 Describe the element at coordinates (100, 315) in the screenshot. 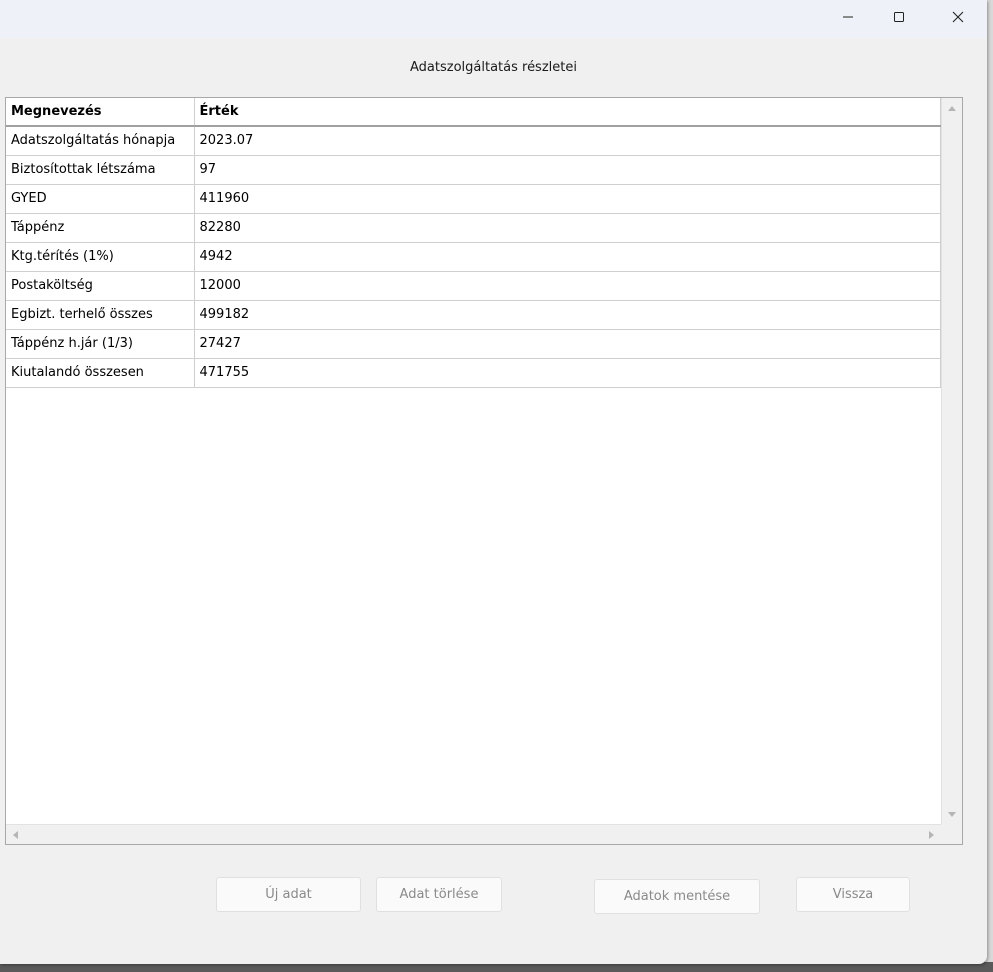

I see `cell-name: Egbizt. terhelő összes` at that location.